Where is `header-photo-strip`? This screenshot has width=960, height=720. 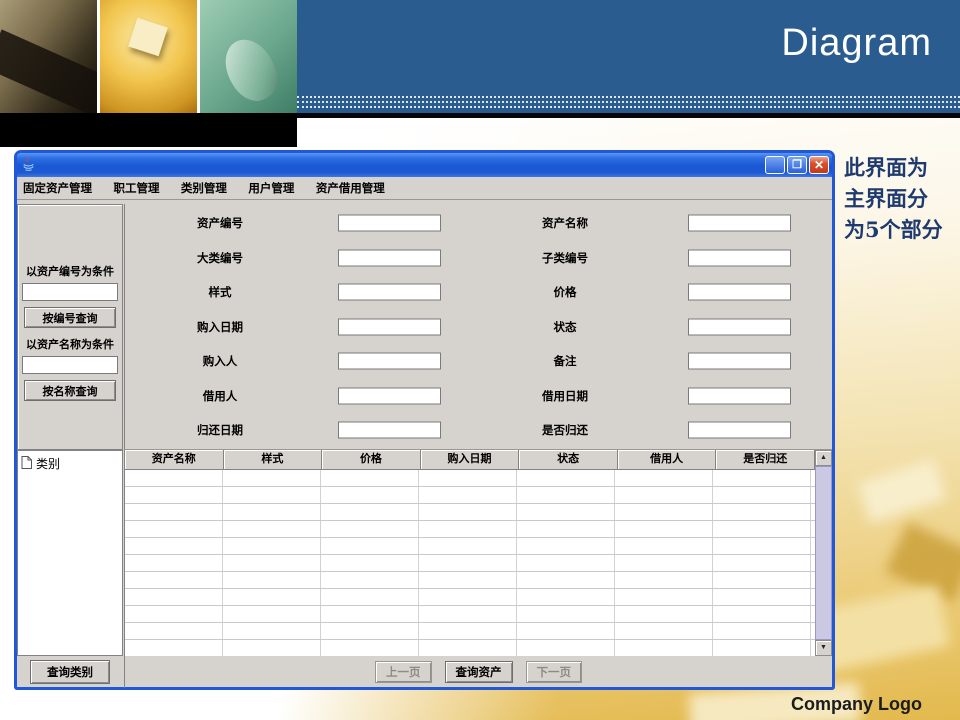
header-photo-strip is located at coordinates (148, 56).